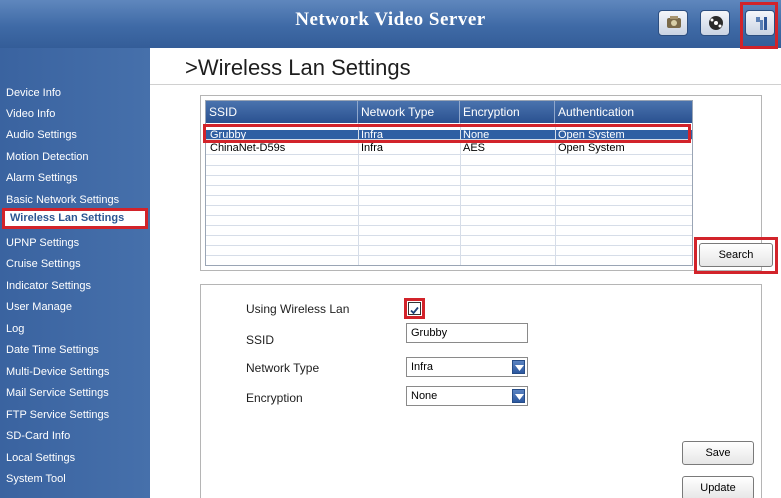 The width and height of the screenshot is (781, 498). I want to click on network-type-select: Infra, so click(467, 367).